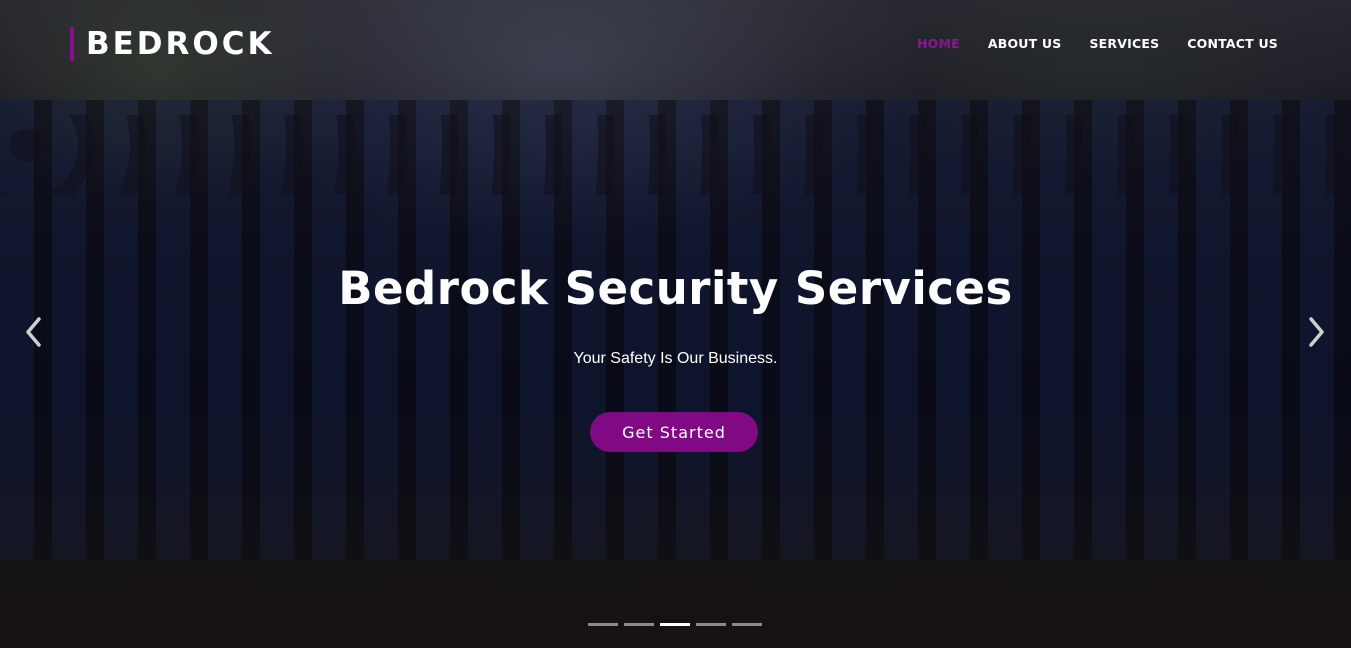  Describe the element at coordinates (675, 358) in the screenshot. I see `hero-subtitle: Your Safety Is Our Business.` at that location.